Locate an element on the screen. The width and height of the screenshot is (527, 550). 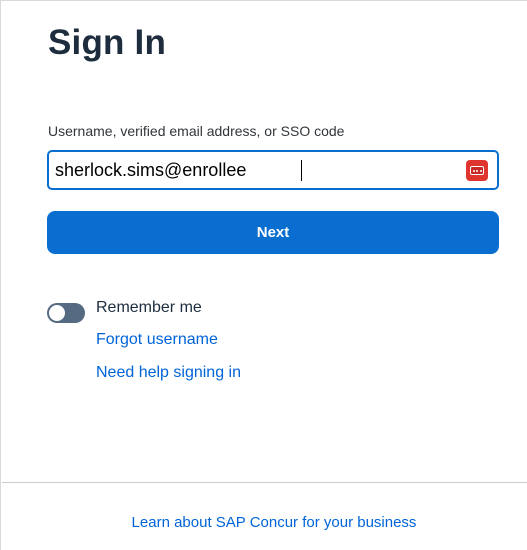
password-manager-icon-glyph is located at coordinates (477, 170).